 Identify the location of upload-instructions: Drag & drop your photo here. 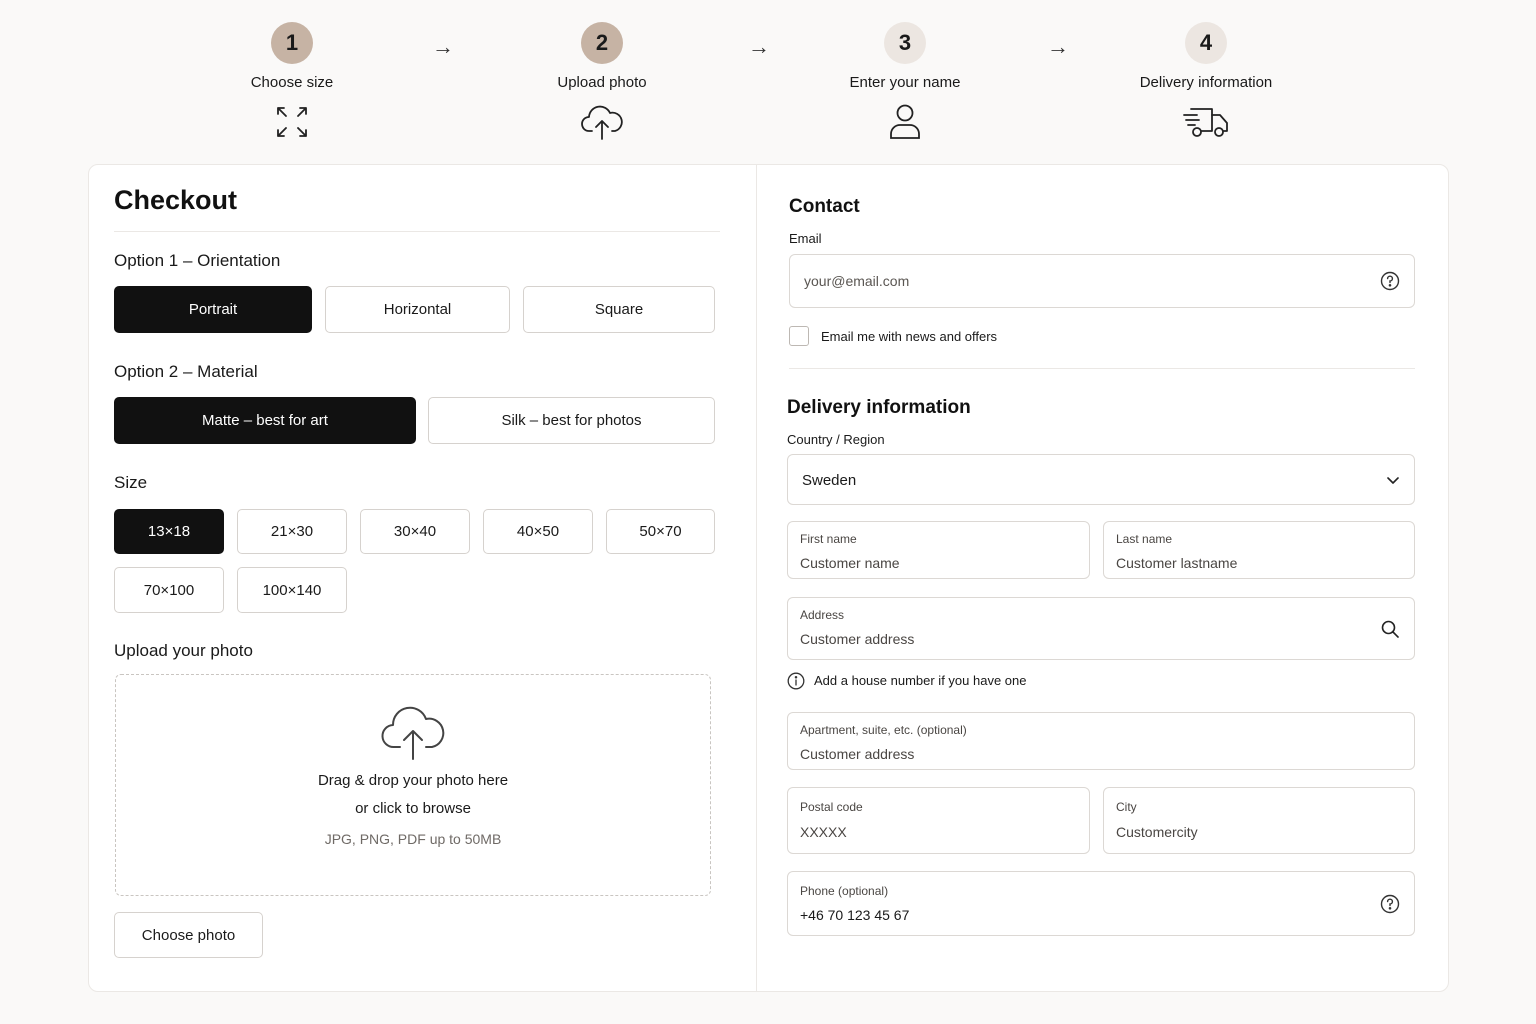
(413, 780).